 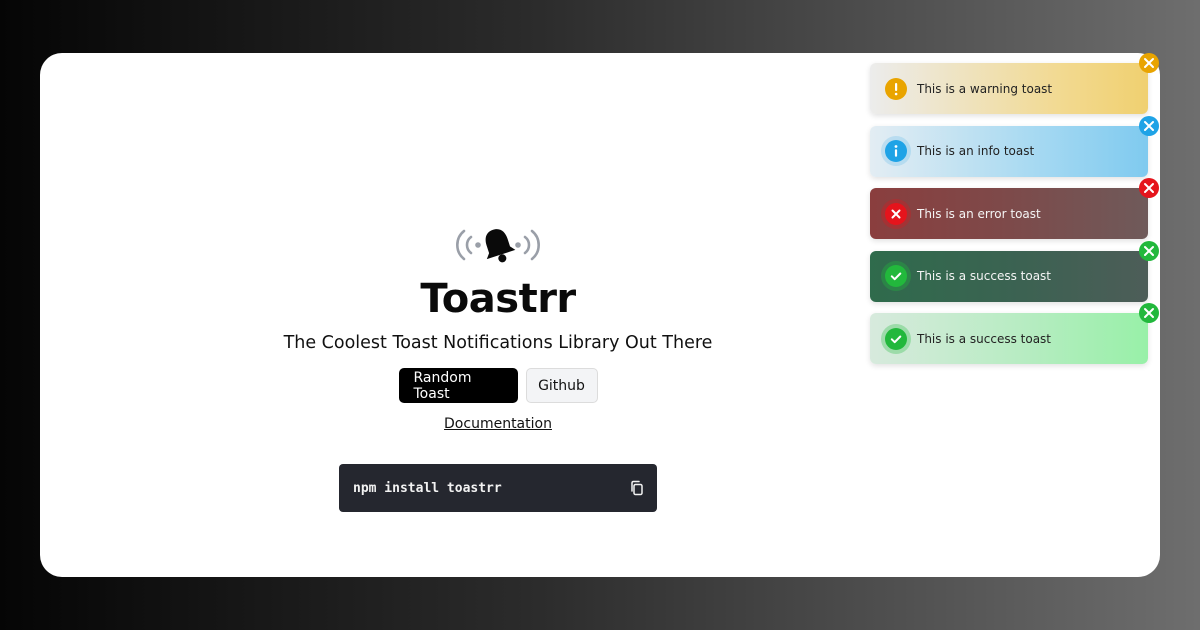 I want to click on copy-icon, so click(x=637, y=488).